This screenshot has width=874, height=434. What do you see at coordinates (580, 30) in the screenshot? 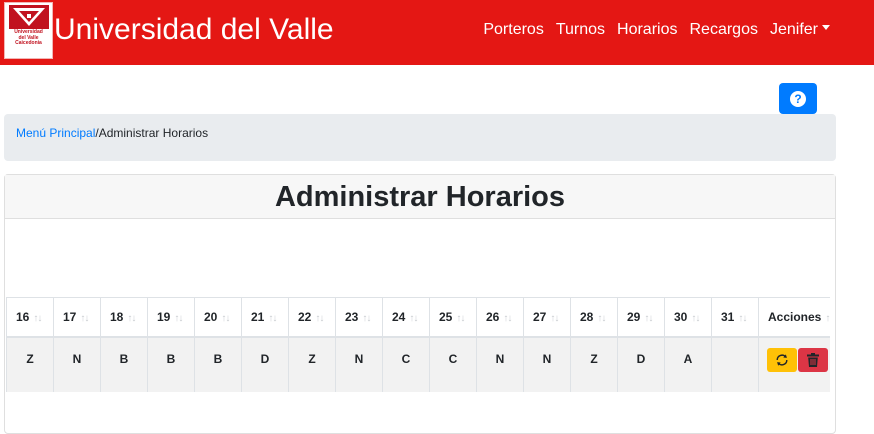
I see `nav-item-turnos: Turnos` at bounding box center [580, 30].